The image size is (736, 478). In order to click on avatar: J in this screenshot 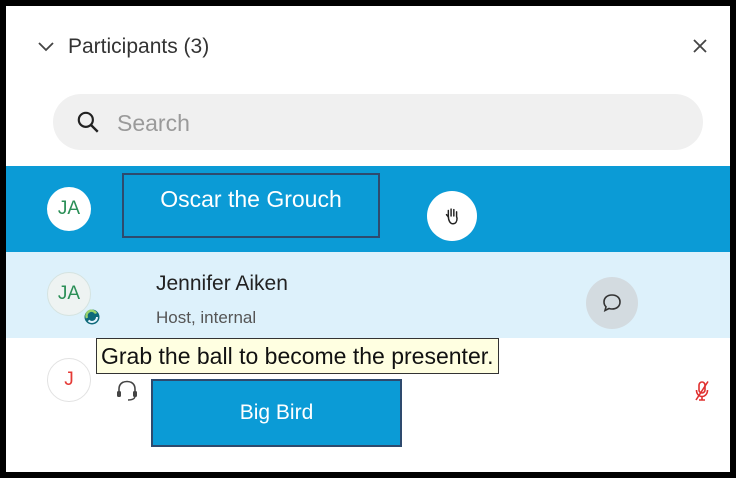, I will do `click(69, 380)`.